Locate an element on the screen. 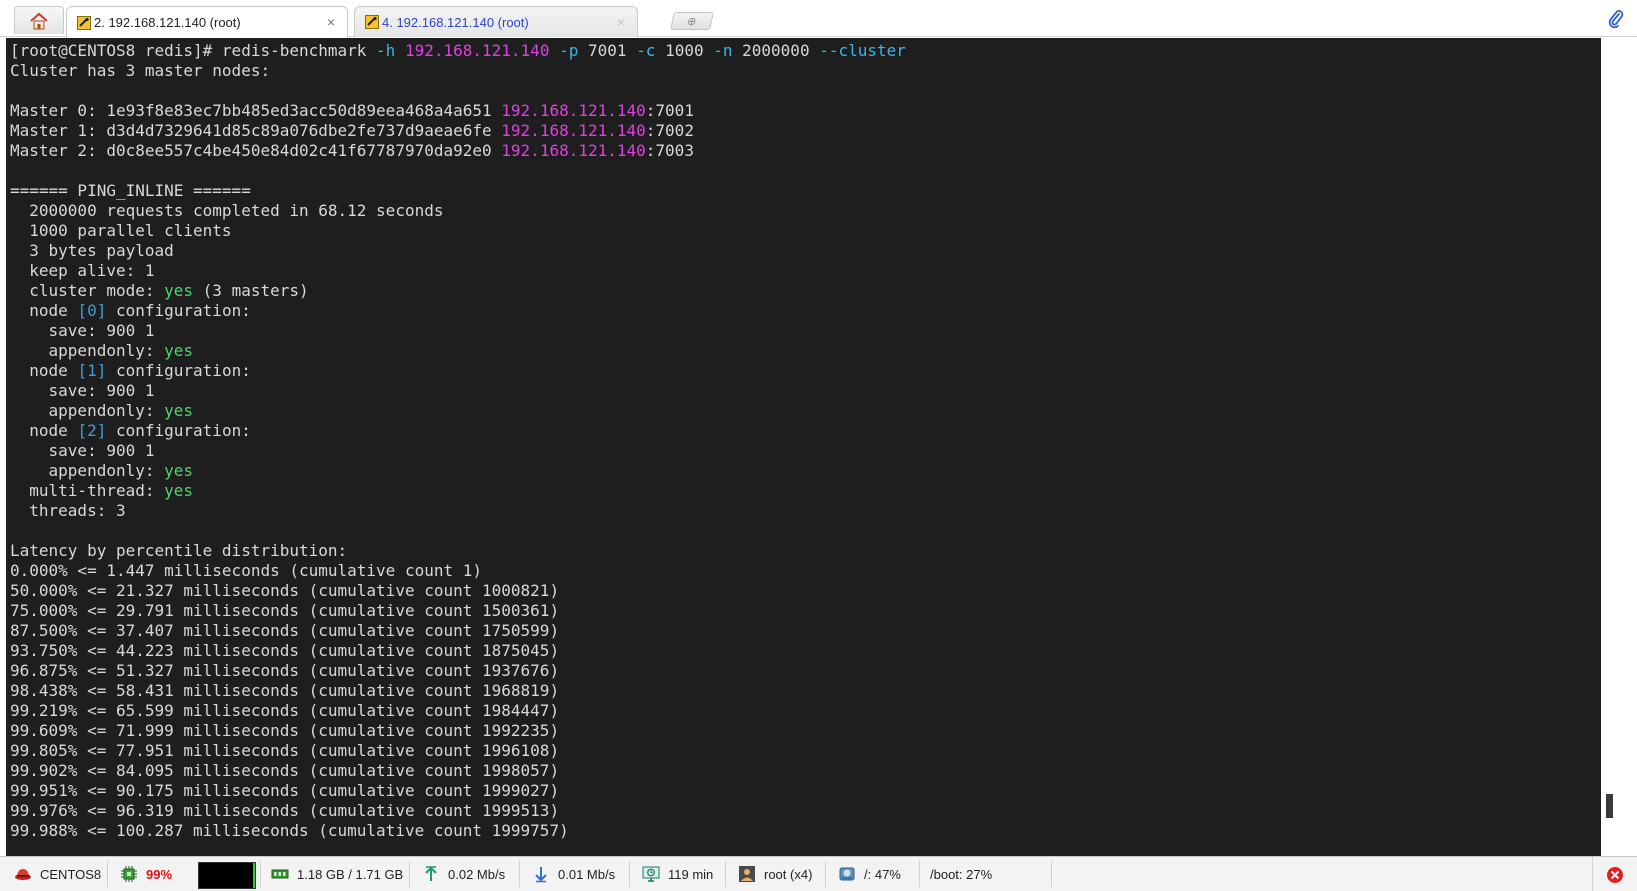 This screenshot has width=1637, height=891. terminal-text-segment: 1000 is located at coordinates (689, 50).